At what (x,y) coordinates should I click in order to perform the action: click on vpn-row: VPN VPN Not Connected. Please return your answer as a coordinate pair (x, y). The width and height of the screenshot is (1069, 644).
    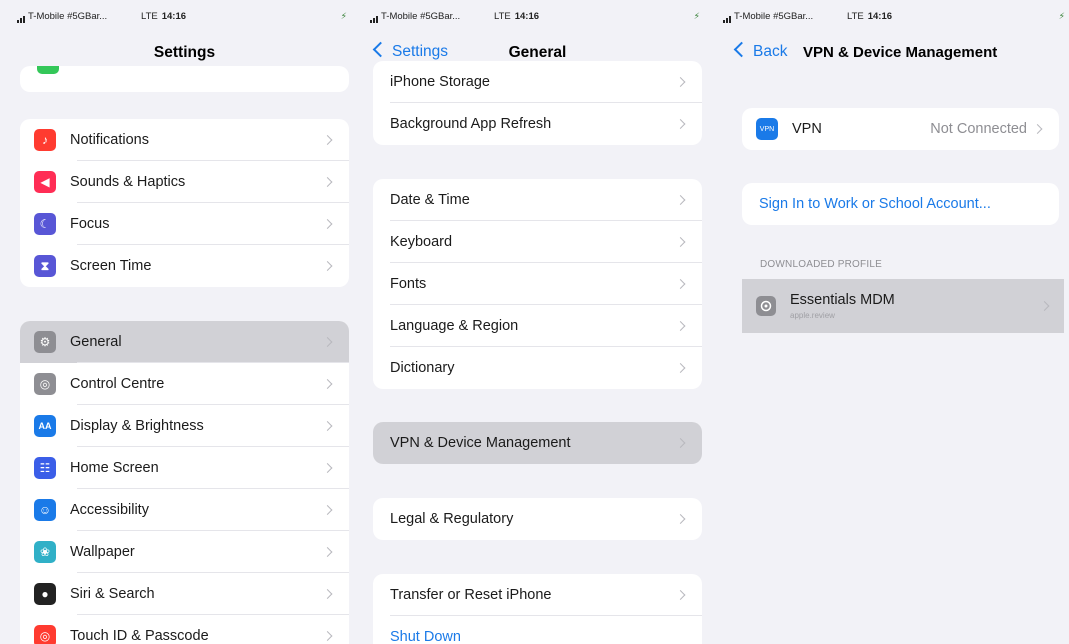
    Looking at the image, I should click on (900, 129).